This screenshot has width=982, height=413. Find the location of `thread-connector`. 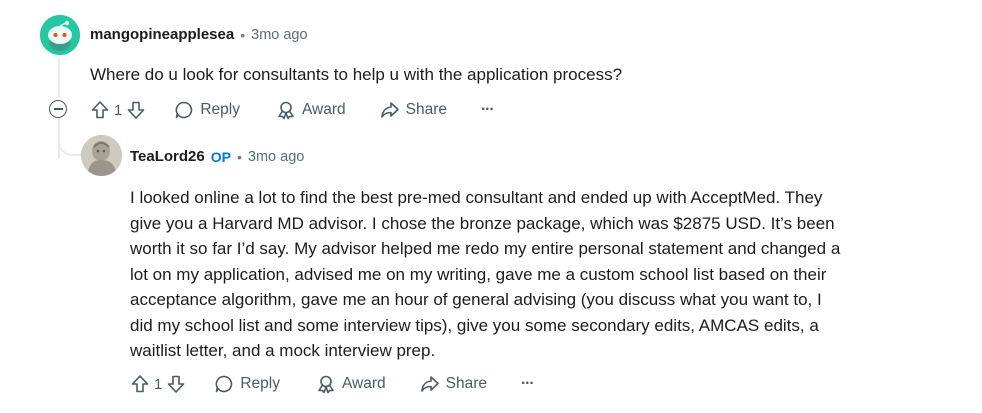

thread-connector is located at coordinates (70, 137).